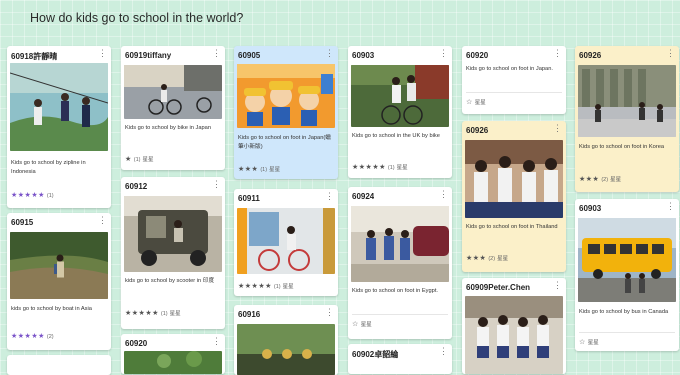  I want to click on post-author: 60915, so click(22, 222).